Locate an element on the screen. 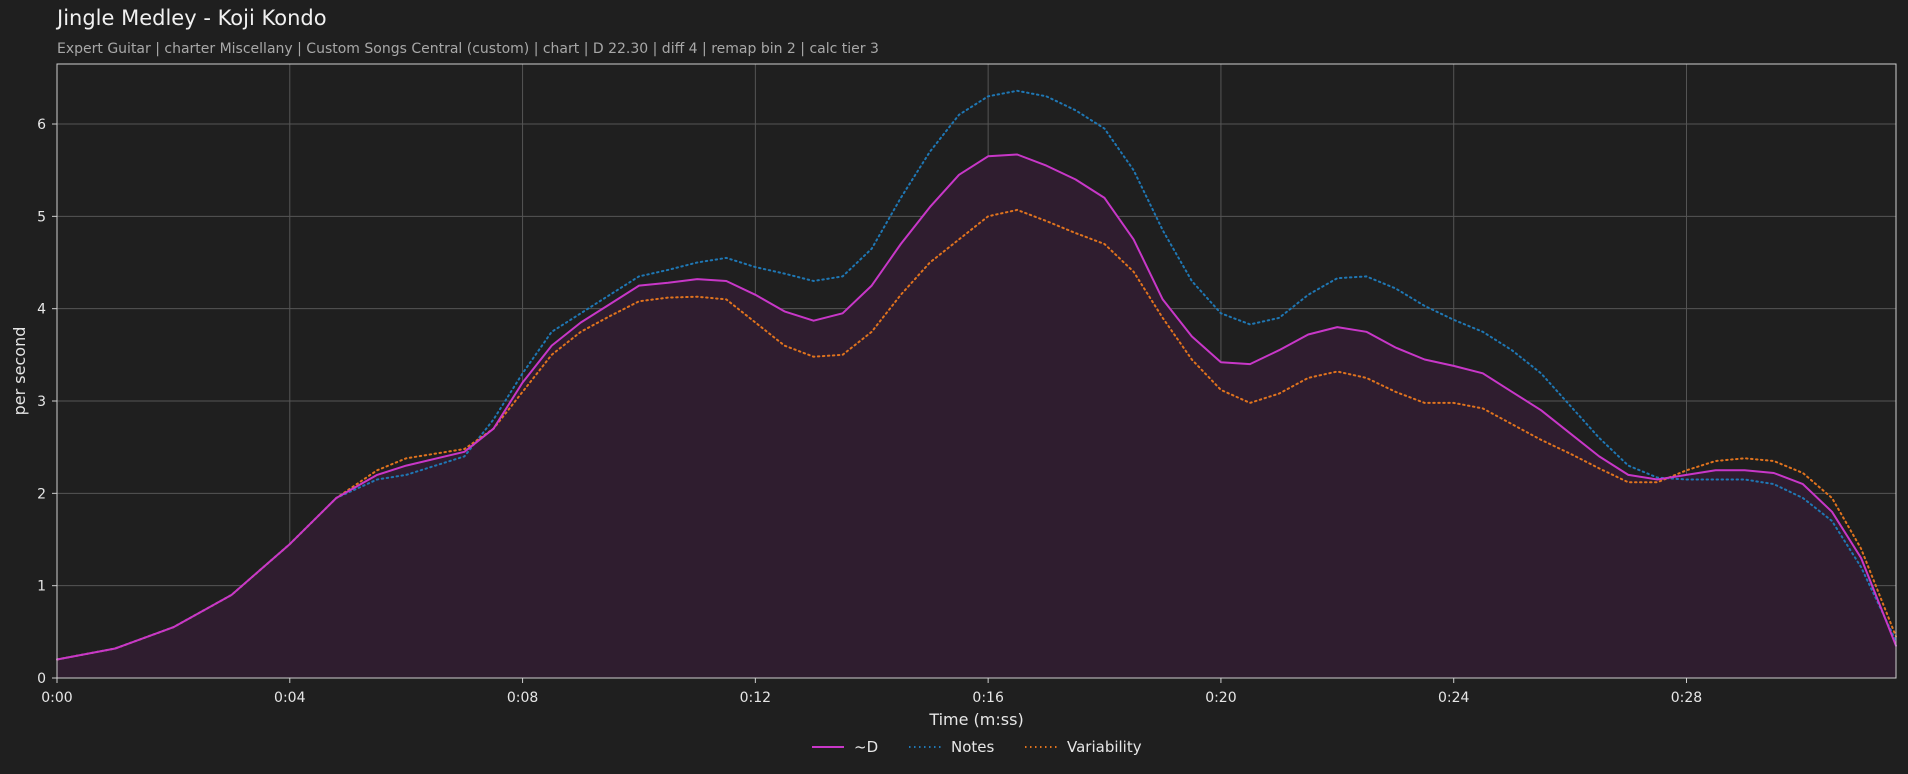  x-tick-label: 0:12 is located at coordinates (755, 698).